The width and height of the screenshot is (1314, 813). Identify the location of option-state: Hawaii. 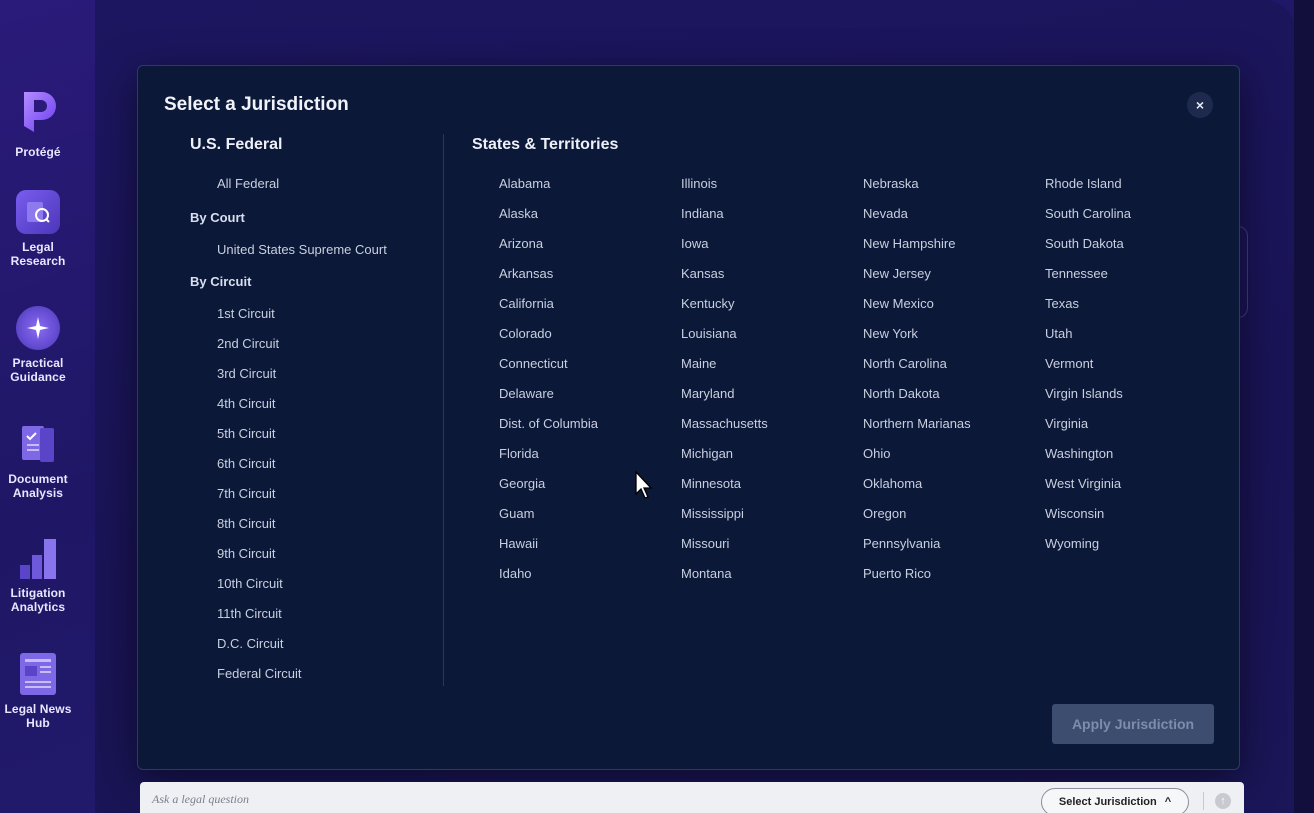
(518, 543).